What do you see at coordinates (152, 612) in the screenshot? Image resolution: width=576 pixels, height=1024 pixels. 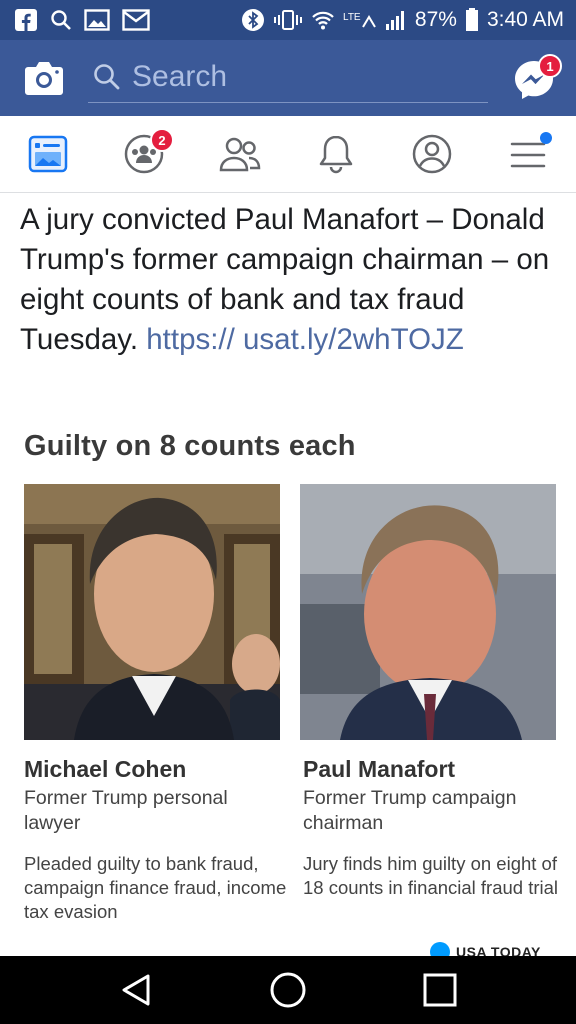 I see `michael-cohen-photo` at bounding box center [152, 612].